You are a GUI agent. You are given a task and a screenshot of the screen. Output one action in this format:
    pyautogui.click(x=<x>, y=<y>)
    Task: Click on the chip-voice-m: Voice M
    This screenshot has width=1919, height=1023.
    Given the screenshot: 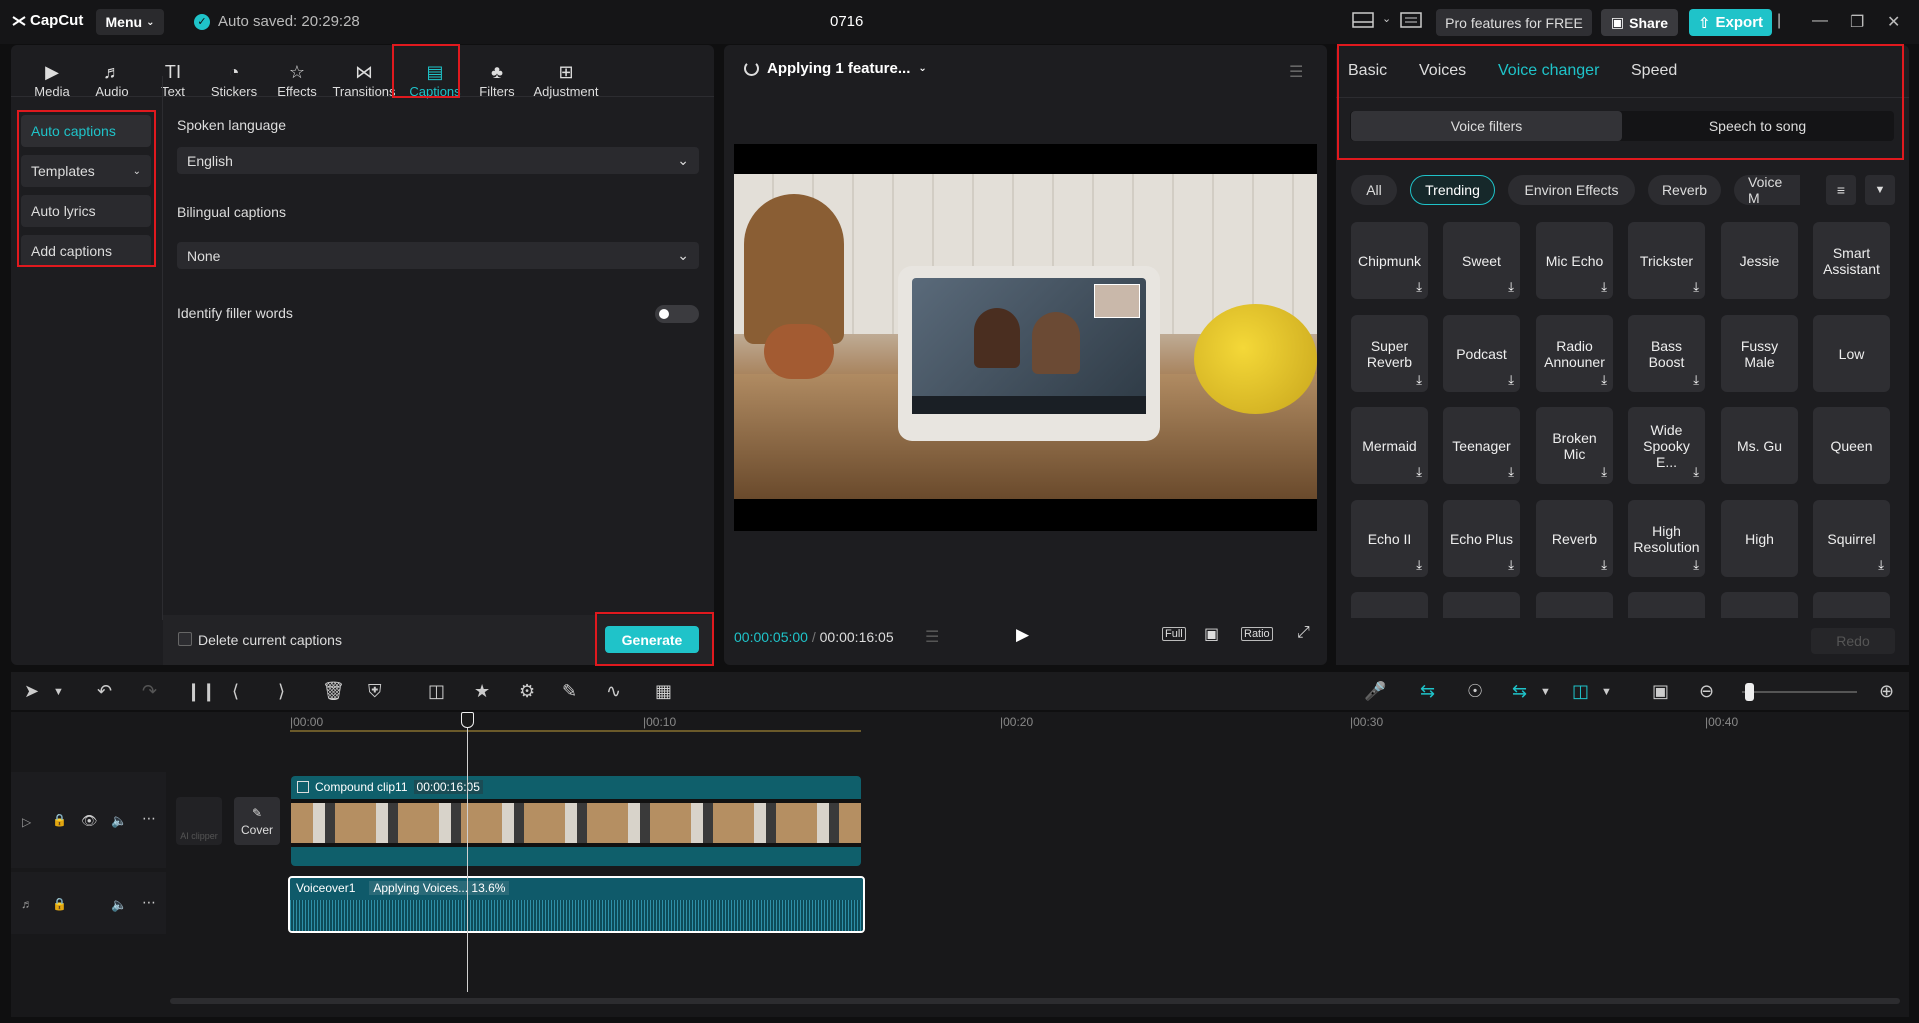 What is the action you would take?
    pyautogui.click(x=1767, y=190)
    